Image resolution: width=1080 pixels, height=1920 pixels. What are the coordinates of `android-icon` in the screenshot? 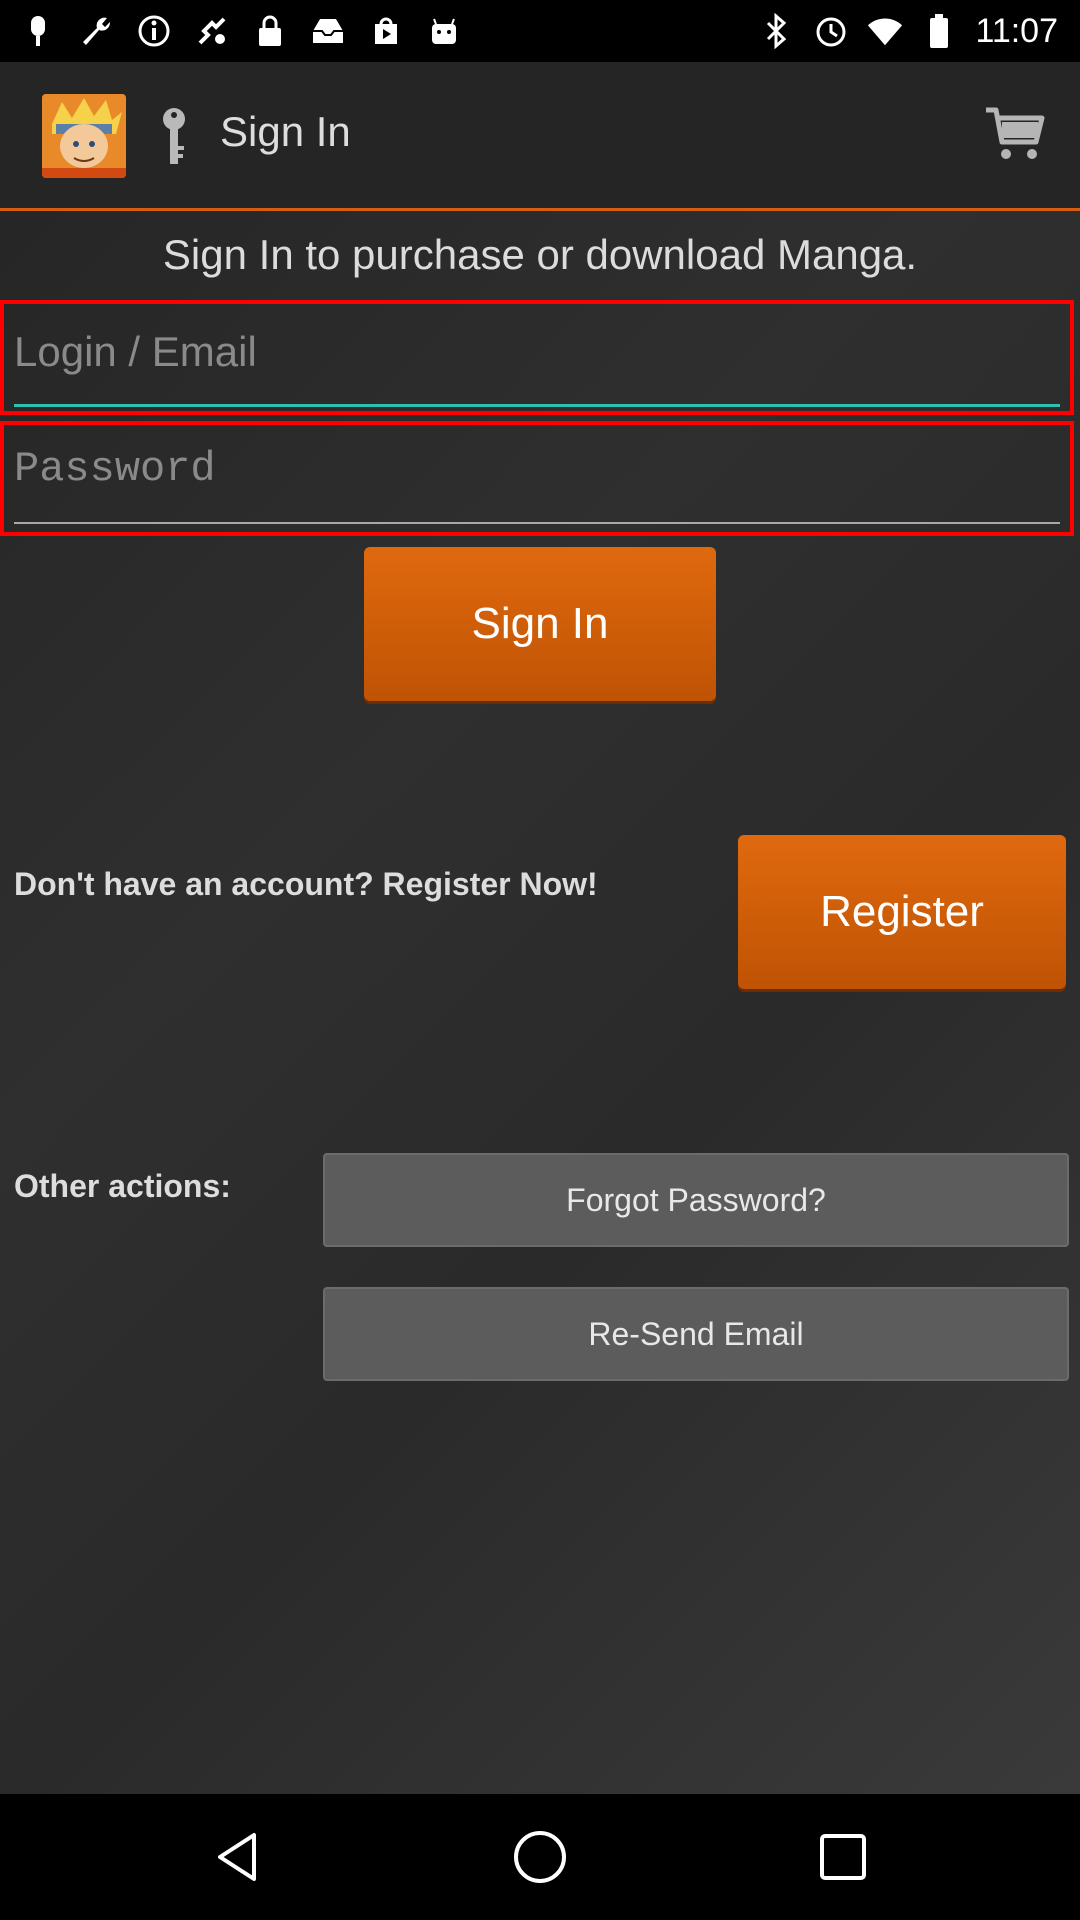 It's located at (444, 31).